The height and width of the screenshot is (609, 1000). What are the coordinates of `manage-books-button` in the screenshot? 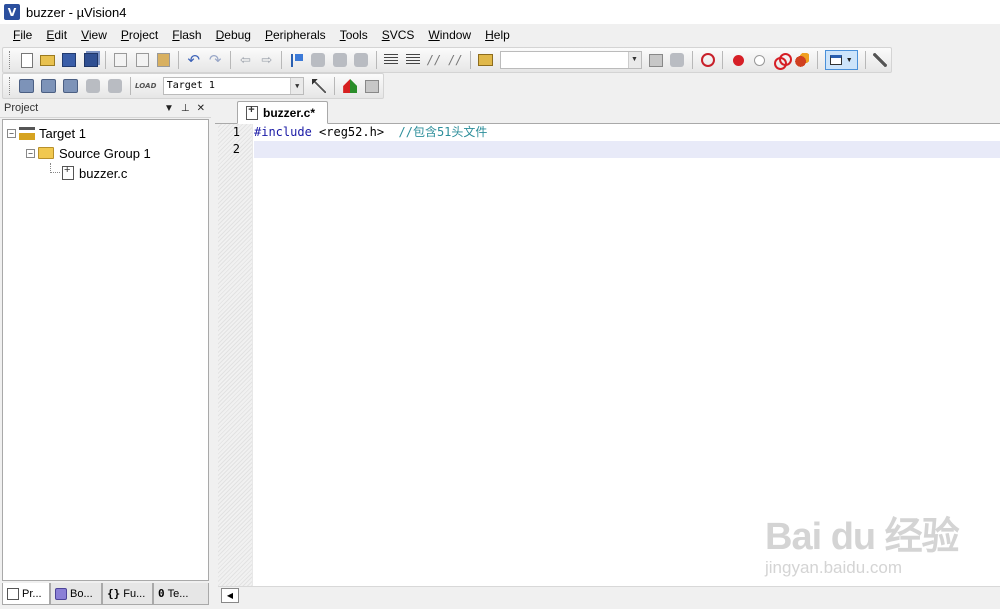 It's located at (372, 86).